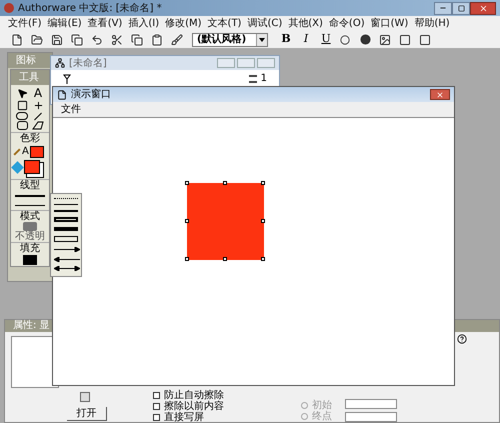 This screenshot has height=423, width=500. Describe the element at coordinates (144, 23) in the screenshot. I see `menu-item: 插入(I)` at that location.